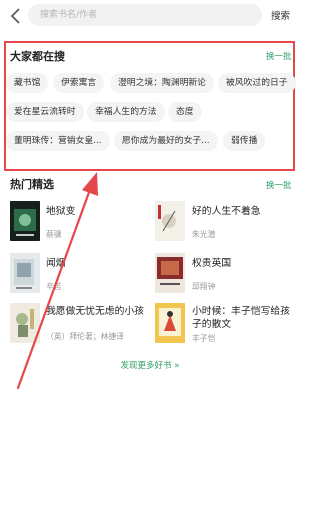 Image resolution: width=320 pixels, height=516 pixels. I want to click on book-title: 地狱变, so click(61, 211).